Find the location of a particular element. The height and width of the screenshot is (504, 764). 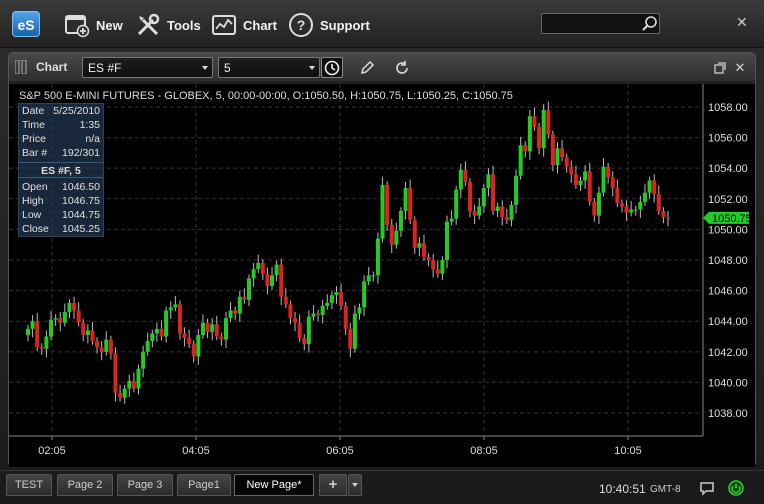

interval-select: 5 is located at coordinates (269, 67).